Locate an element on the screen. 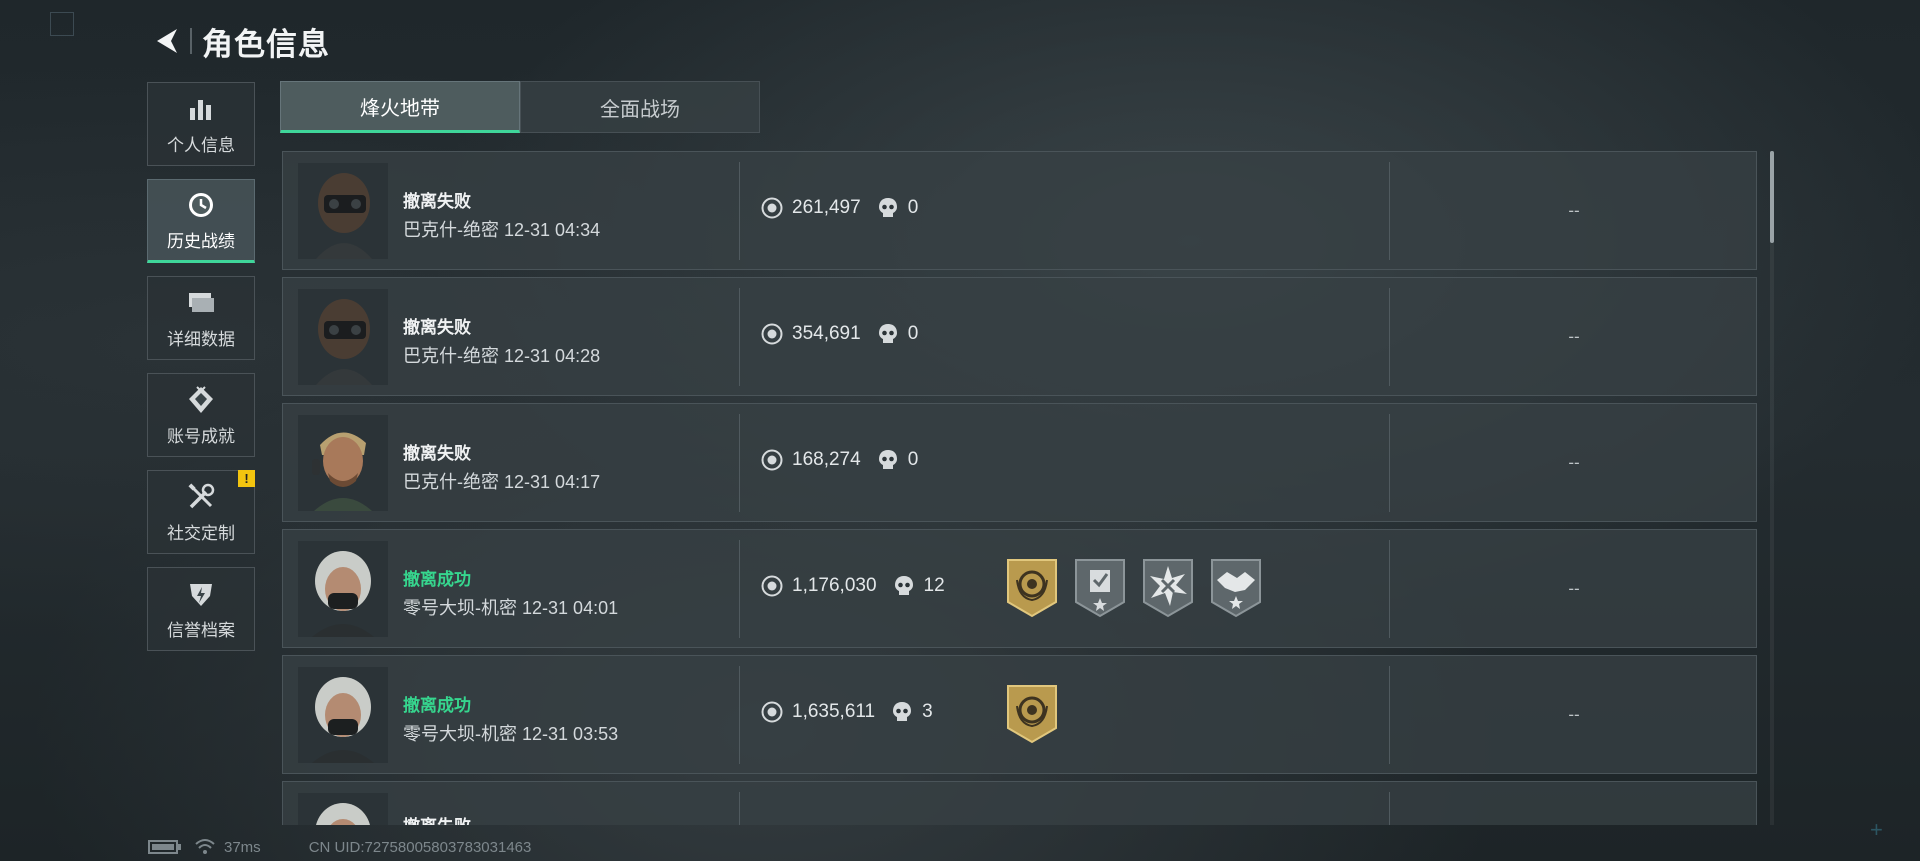 The image size is (1920, 861). achievement-icon is located at coordinates (201, 400).